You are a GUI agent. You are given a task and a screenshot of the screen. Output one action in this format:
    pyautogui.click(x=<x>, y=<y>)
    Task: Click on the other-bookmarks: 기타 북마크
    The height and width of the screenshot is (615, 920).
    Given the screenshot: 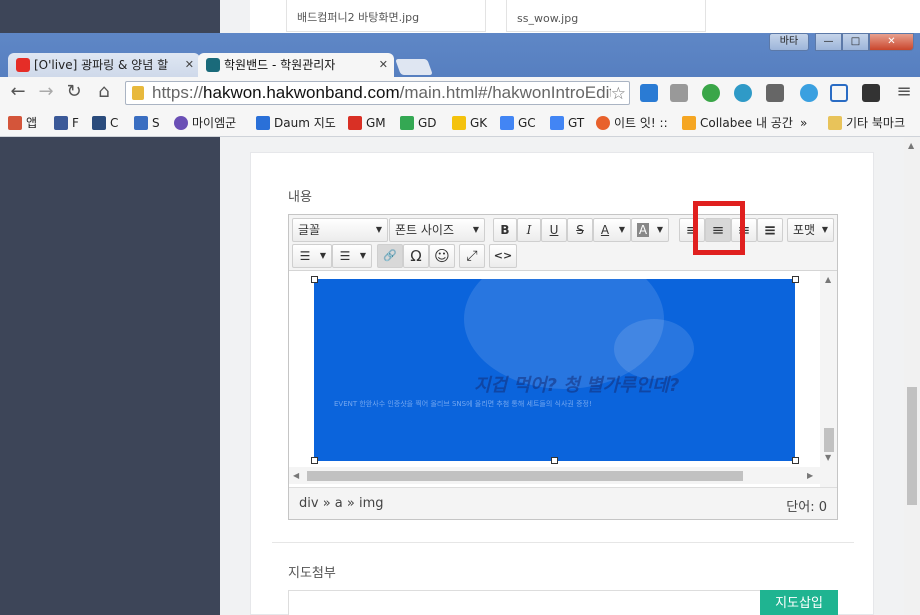 What is the action you would take?
    pyautogui.click(x=866, y=123)
    